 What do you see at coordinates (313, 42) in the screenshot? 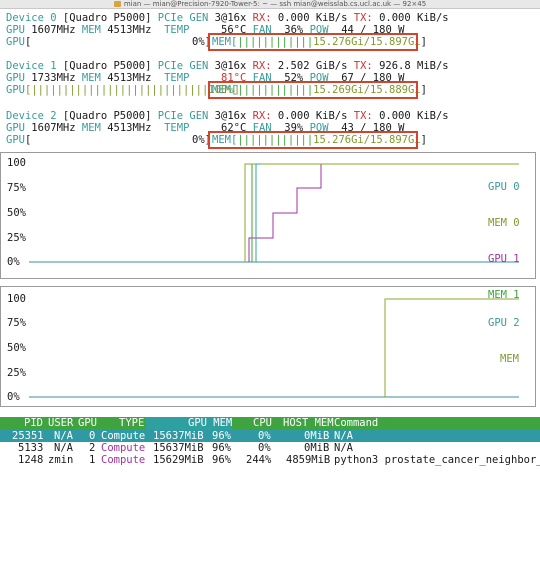
I see `device-0-mem-highlight` at bounding box center [313, 42].